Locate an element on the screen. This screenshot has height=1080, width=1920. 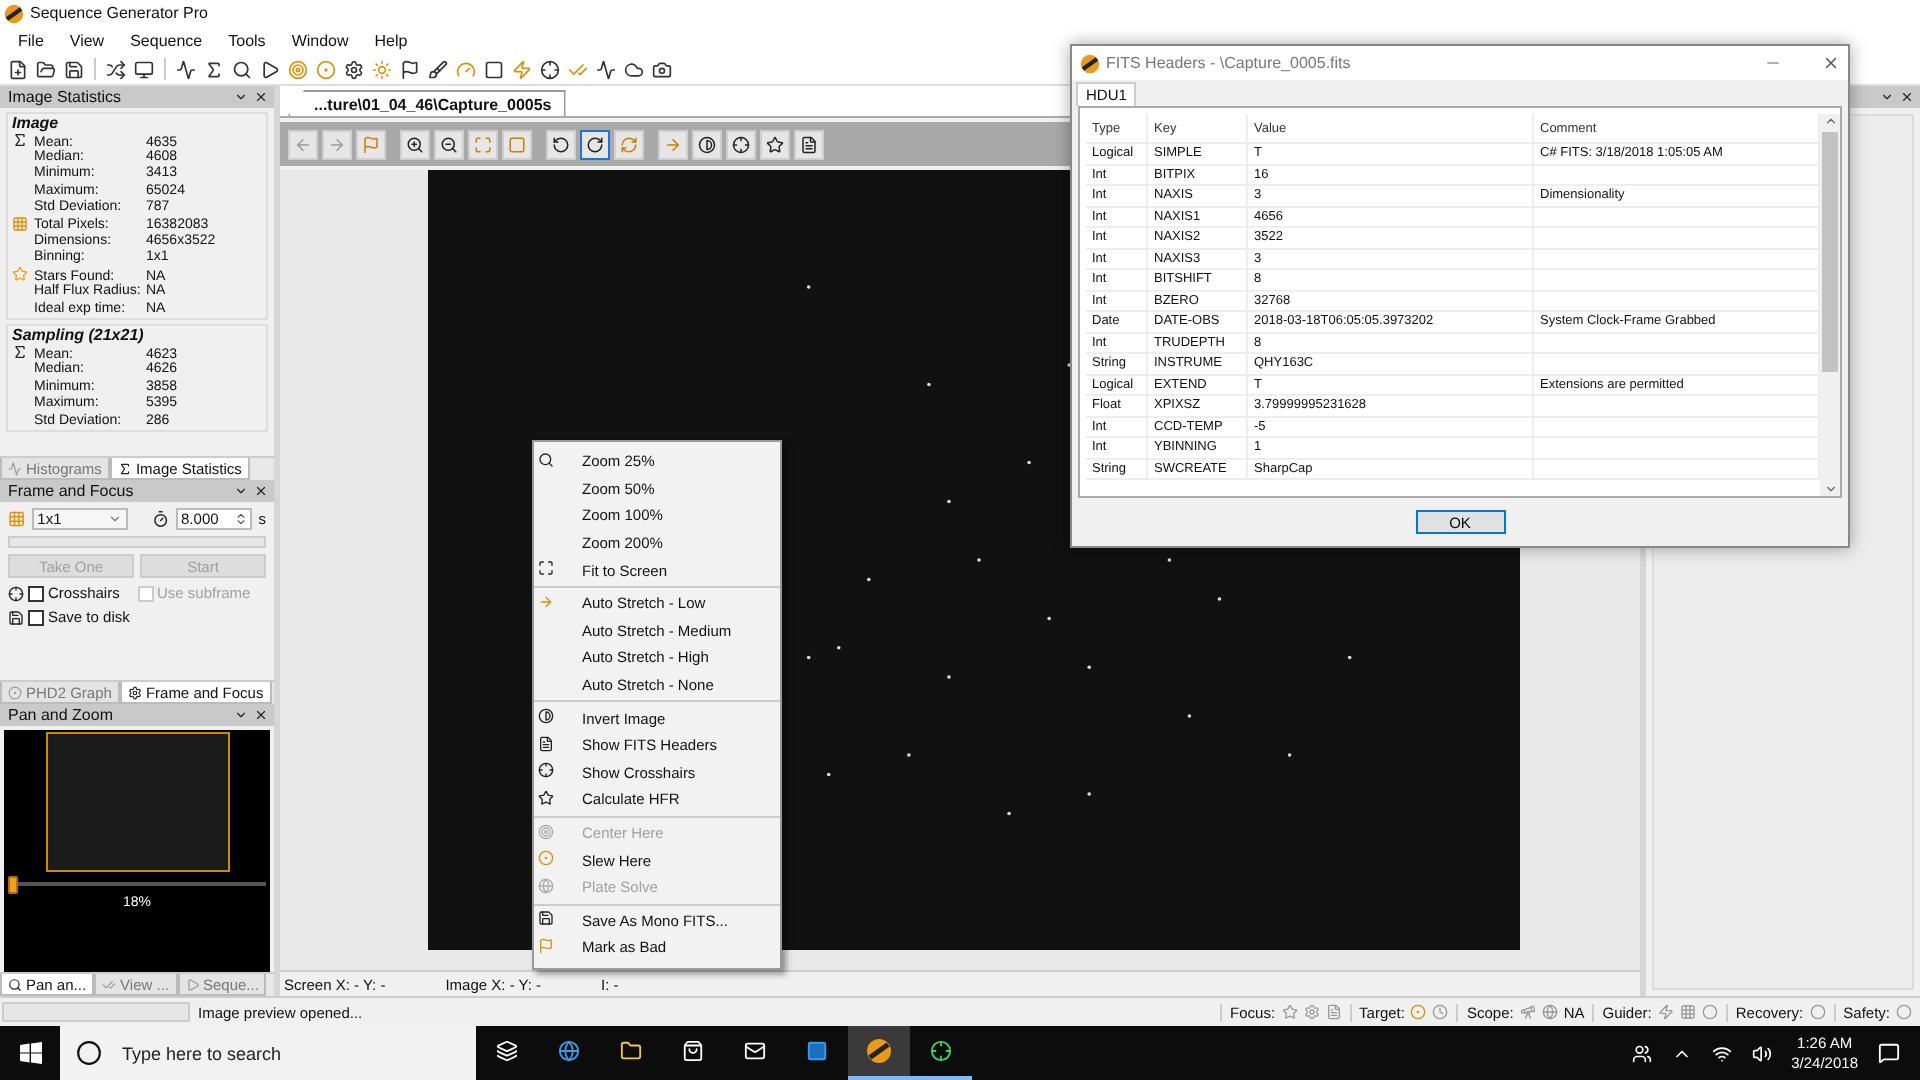
chevron-down-icon is located at coordinates (115, 519).